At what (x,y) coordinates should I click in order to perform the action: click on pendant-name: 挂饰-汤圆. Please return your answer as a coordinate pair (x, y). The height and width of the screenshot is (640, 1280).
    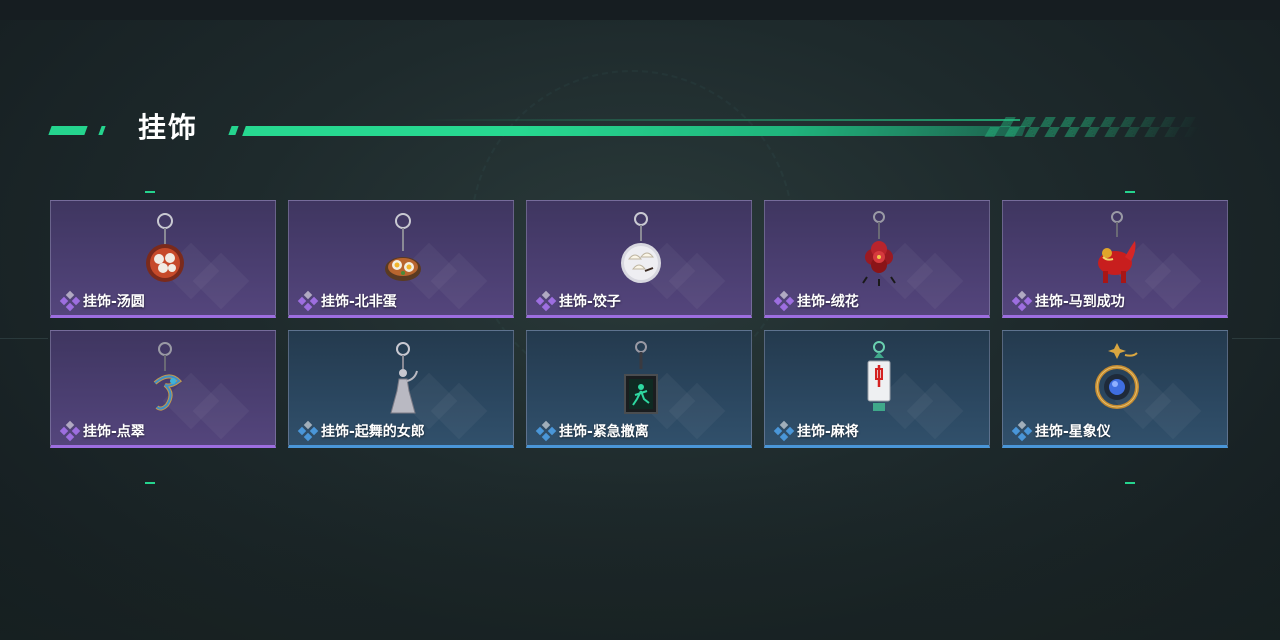
    Looking at the image, I should click on (114, 302).